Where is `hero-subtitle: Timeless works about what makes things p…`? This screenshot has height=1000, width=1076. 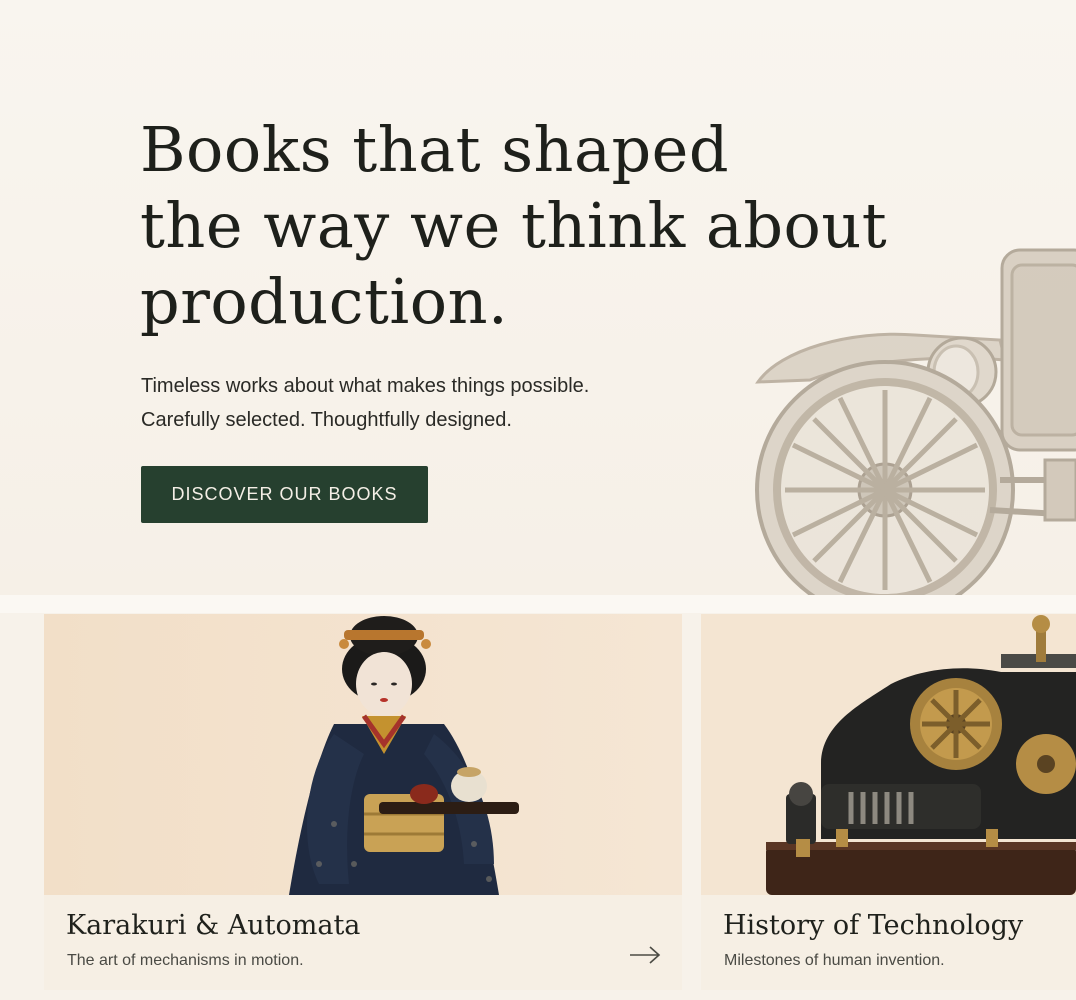
hero-subtitle: Timeless works about what makes things p… is located at coordinates (421, 403).